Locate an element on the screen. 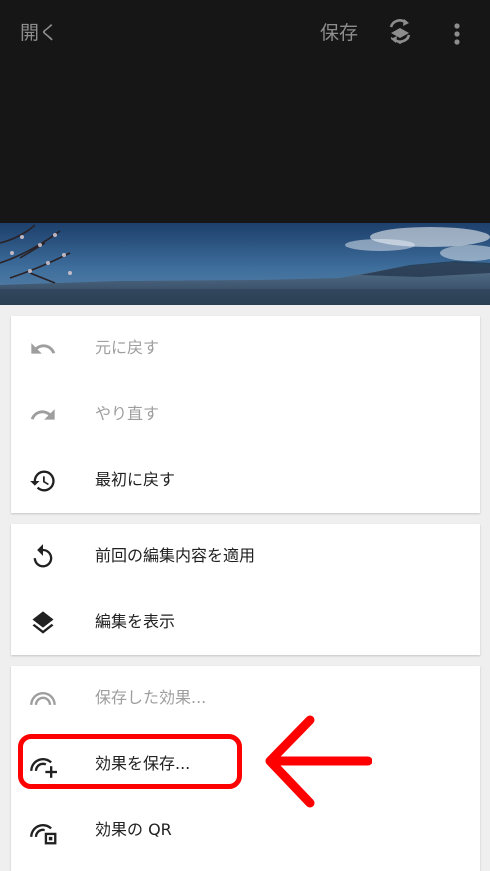  menu-group-edits: 前回の編集内容を適用 編集を表示 is located at coordinates (245, 589).